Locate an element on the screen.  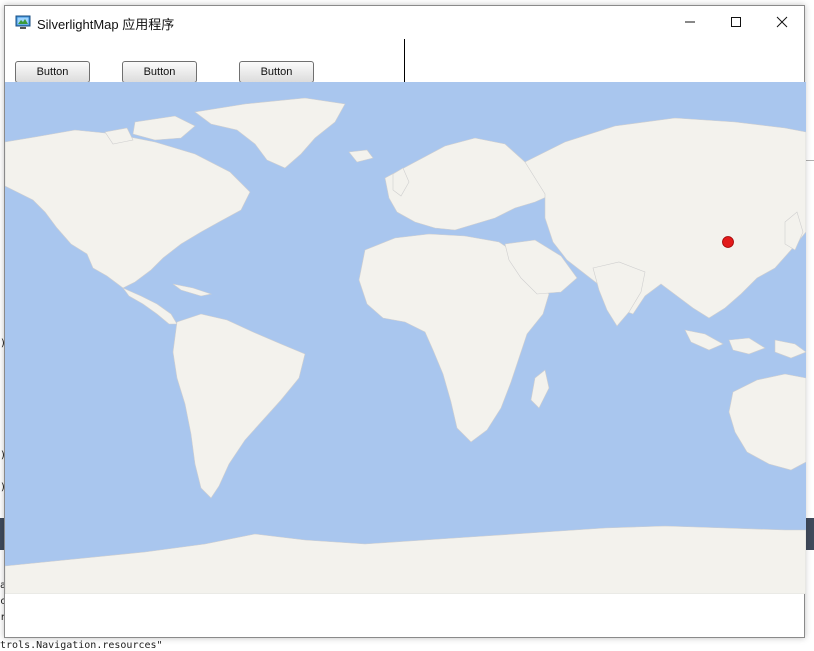
close-button is located at coordinates (782, 22).